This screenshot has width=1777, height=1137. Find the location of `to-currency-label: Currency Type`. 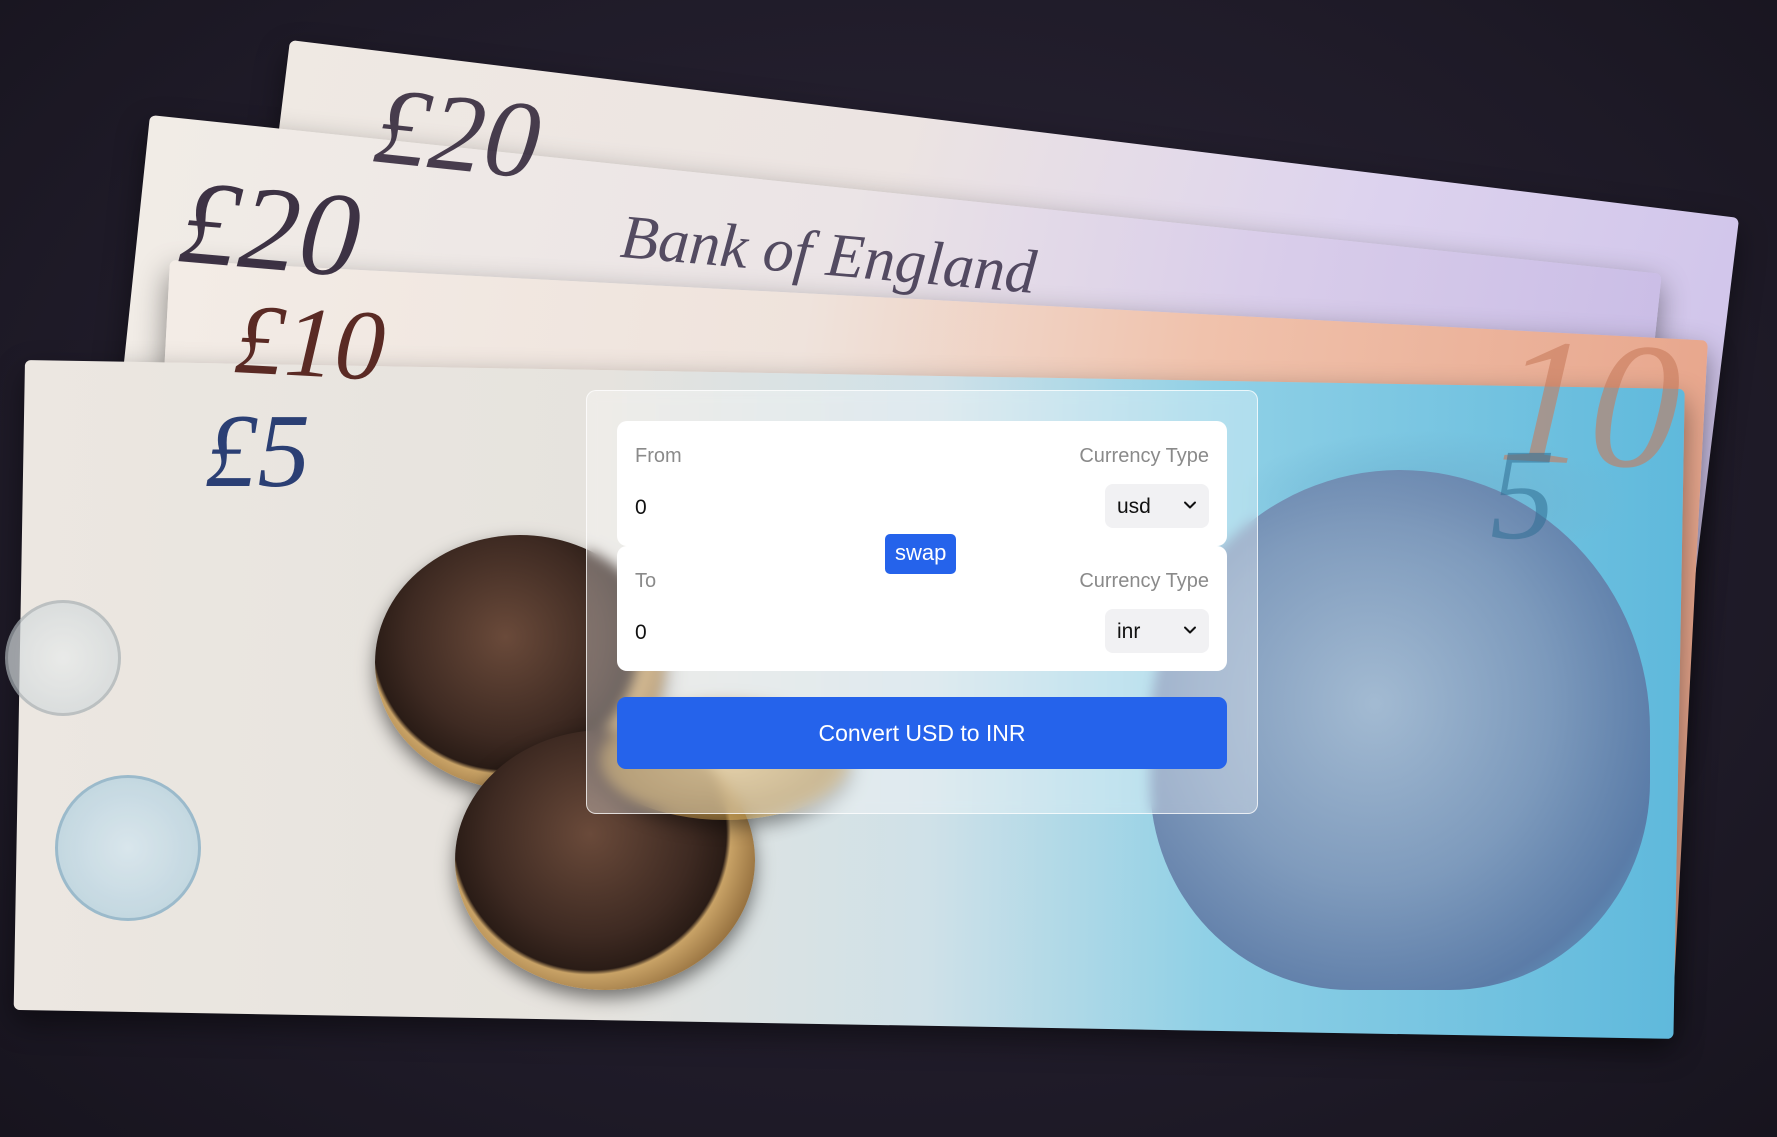

to-currency-label: Currency Type is located at coordinates (1144, 581).